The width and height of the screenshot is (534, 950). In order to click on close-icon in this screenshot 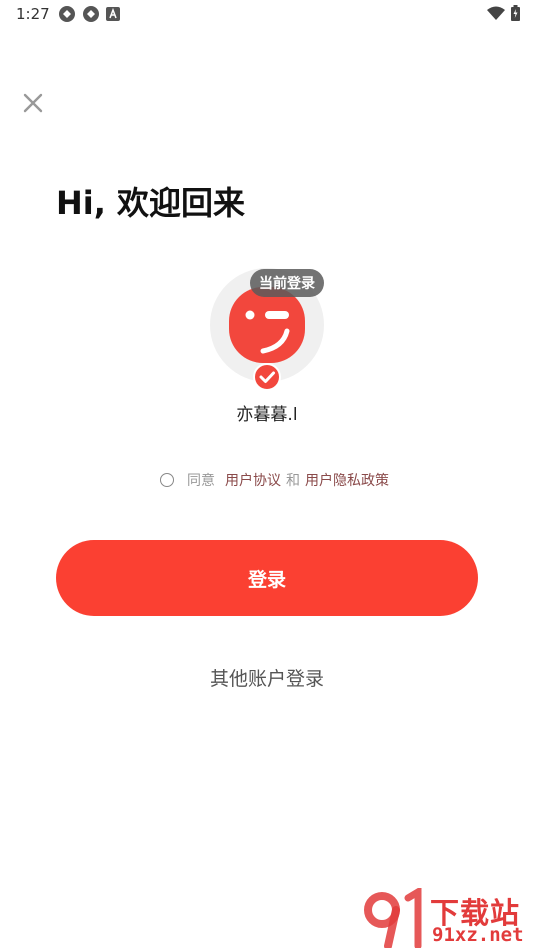, I will do `click(33, 103)`.